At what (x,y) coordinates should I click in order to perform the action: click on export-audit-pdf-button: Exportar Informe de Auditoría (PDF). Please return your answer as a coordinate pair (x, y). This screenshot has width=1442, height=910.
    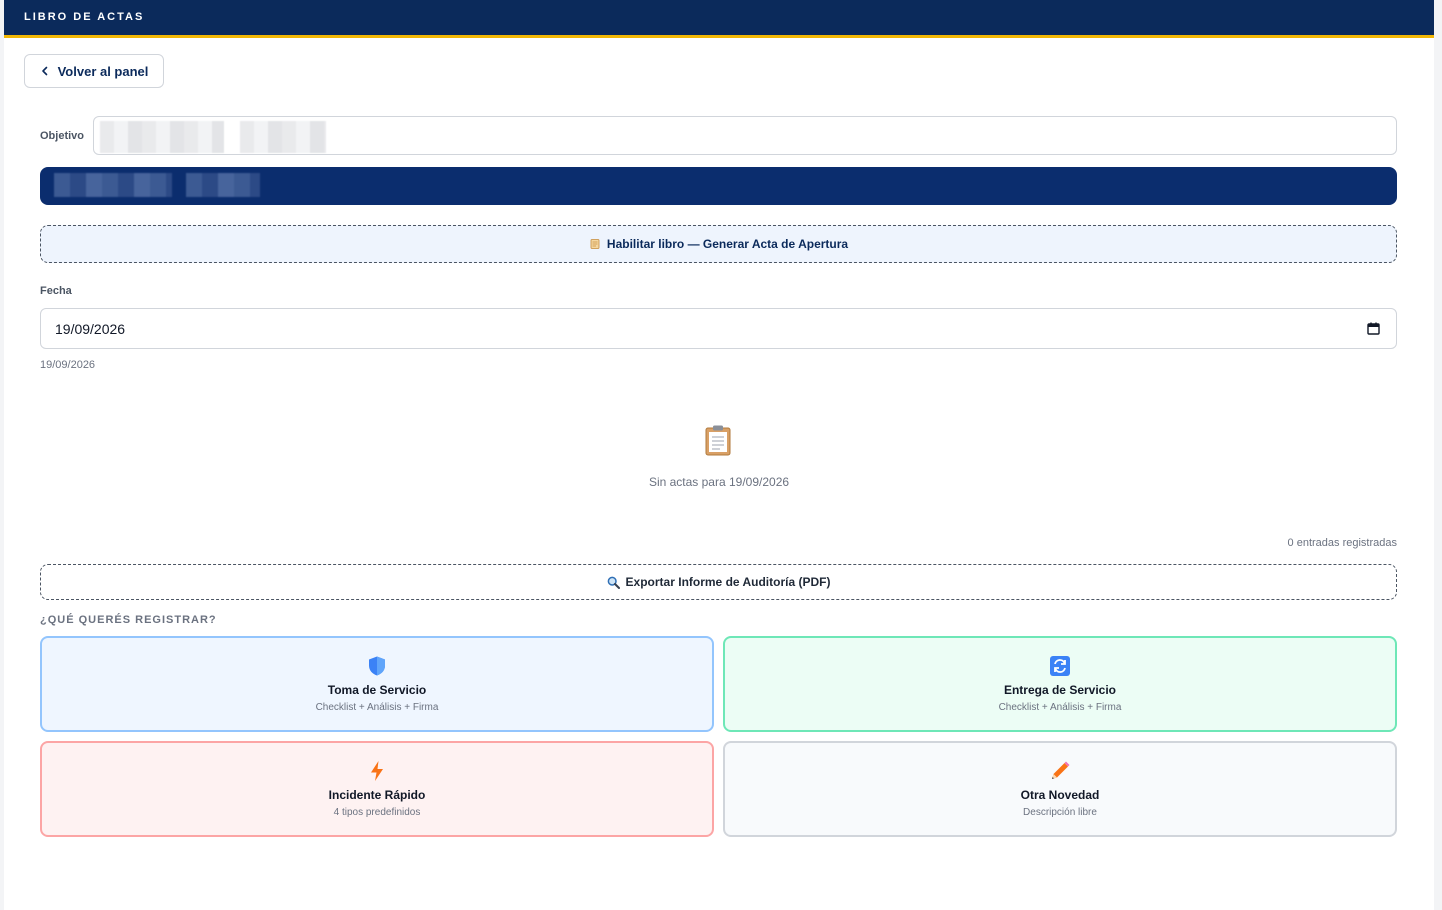
    Looking at the image, I should click on (718, 582).